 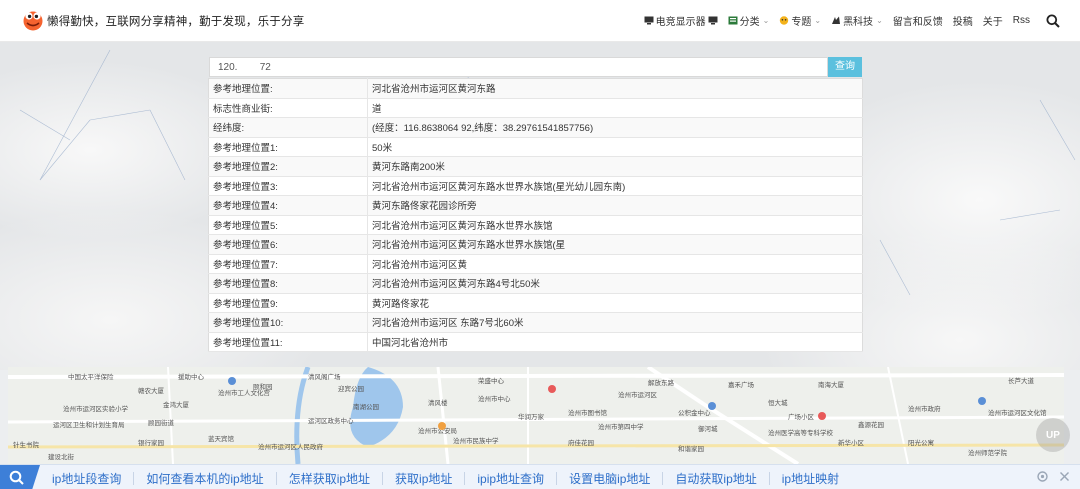 I want to click on result-value: 黄河东路佟家花园诊所旁, so click(x=615, y=205).